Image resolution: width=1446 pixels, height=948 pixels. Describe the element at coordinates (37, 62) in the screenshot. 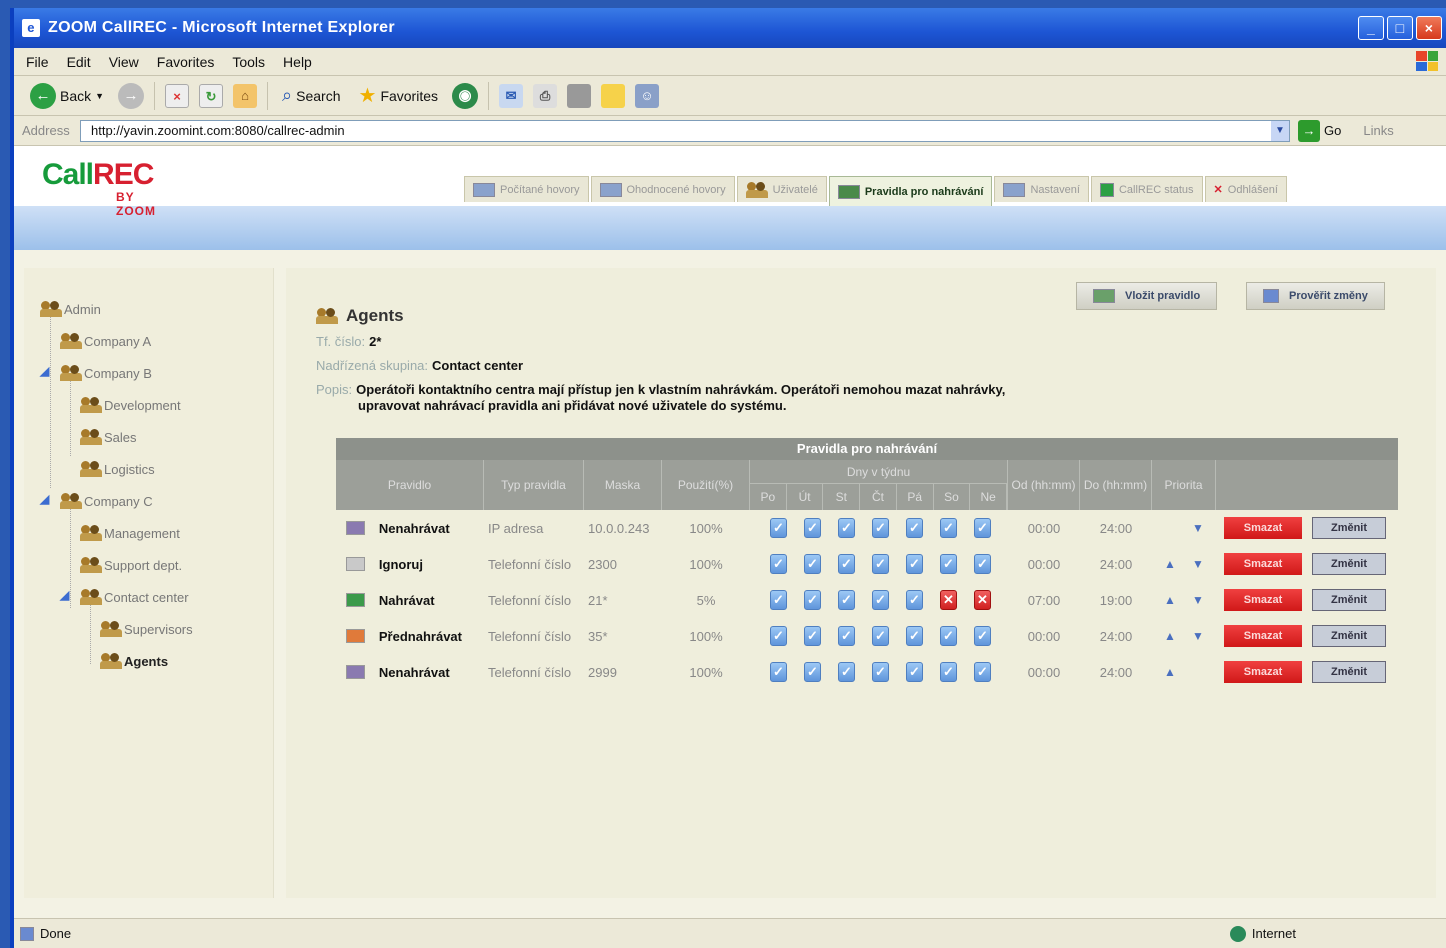

I see `menu-file: File` at that location.